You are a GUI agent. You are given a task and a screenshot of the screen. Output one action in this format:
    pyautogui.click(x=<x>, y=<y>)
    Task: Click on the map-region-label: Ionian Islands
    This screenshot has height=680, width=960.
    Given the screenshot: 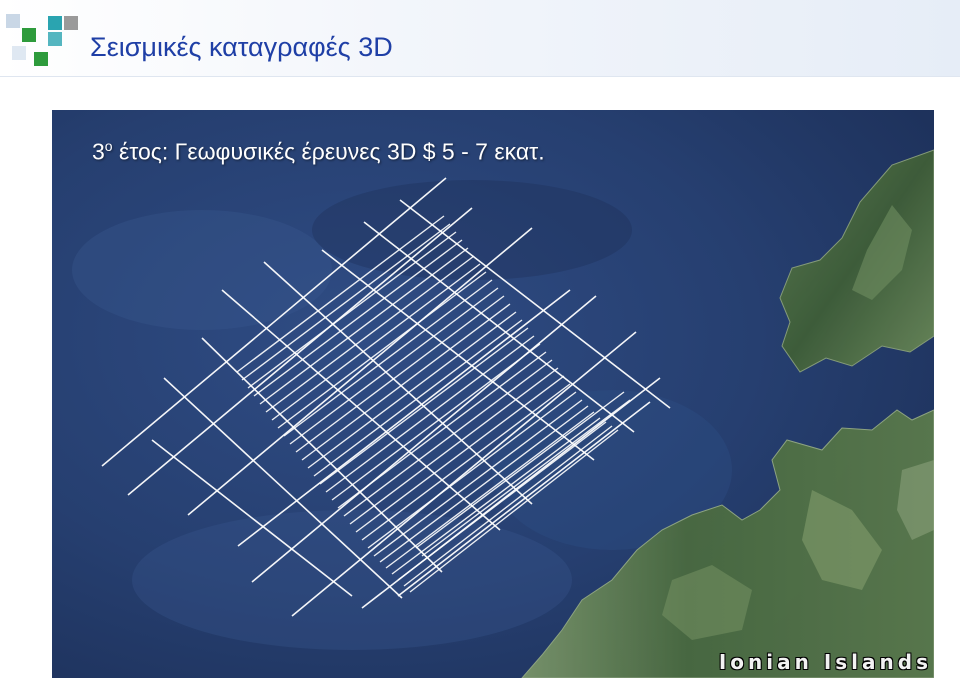 What is the action you would take?
    pyautogui.click(x=825, y=662)
    